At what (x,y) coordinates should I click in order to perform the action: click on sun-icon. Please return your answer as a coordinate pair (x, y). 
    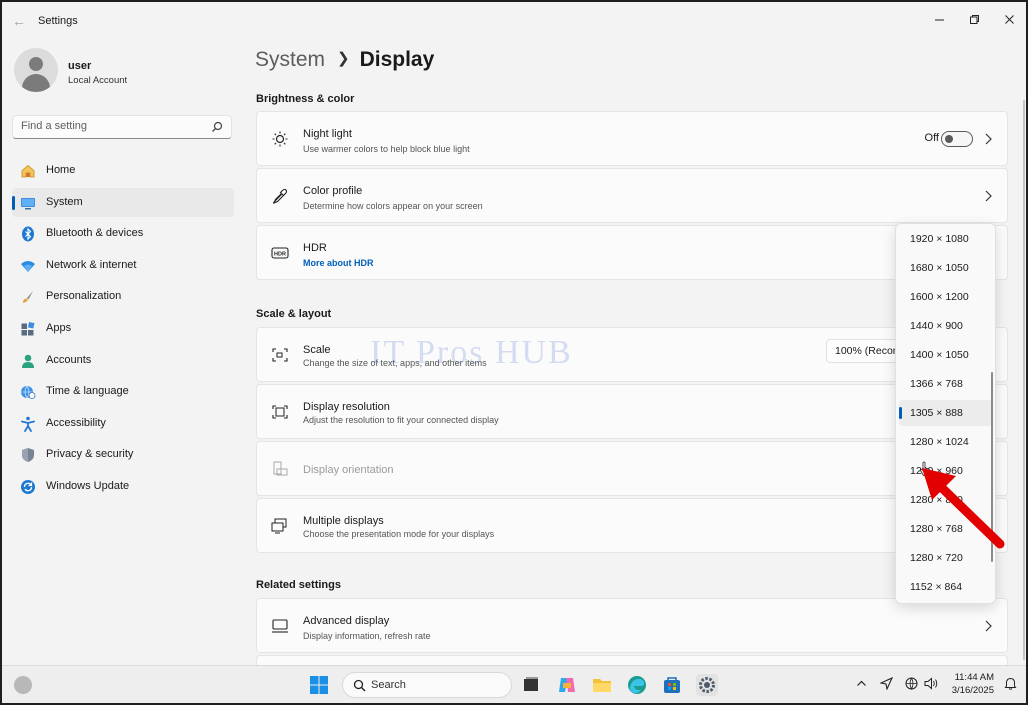
    Looking at the image, I should click on (280, 139).